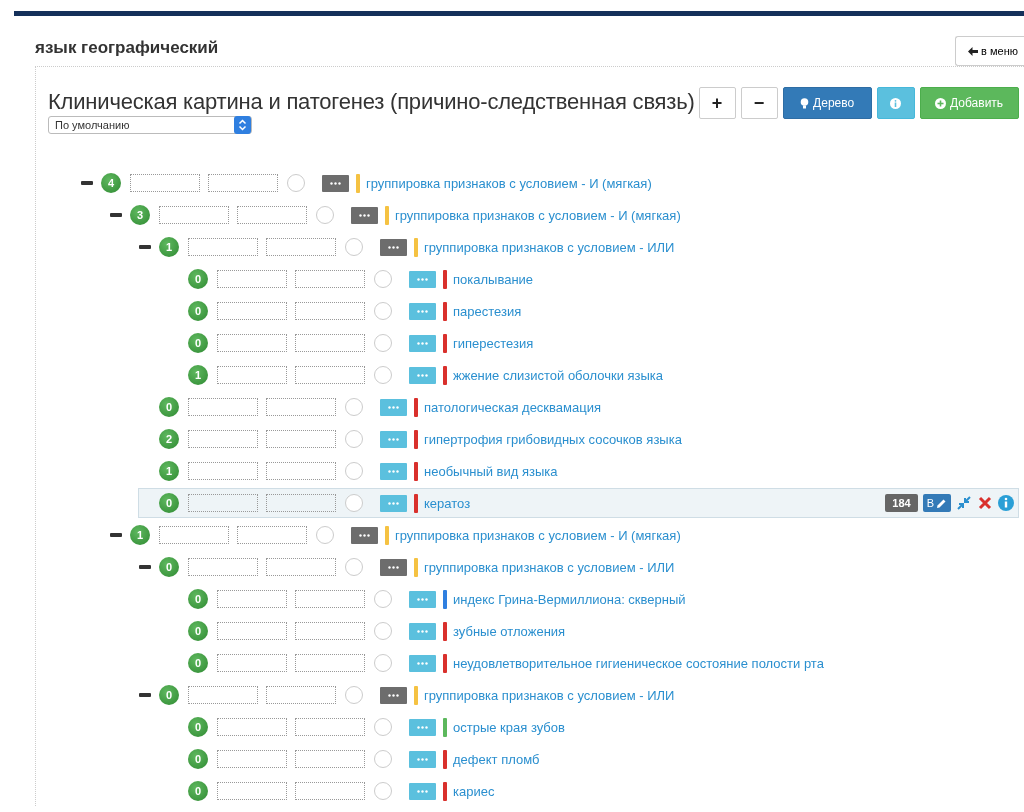 The height and width of the screenshot is (812, 1024). I want to click on tree-row: 2 гипертрофия грибовидных сосочков языка, so click(578, 439).